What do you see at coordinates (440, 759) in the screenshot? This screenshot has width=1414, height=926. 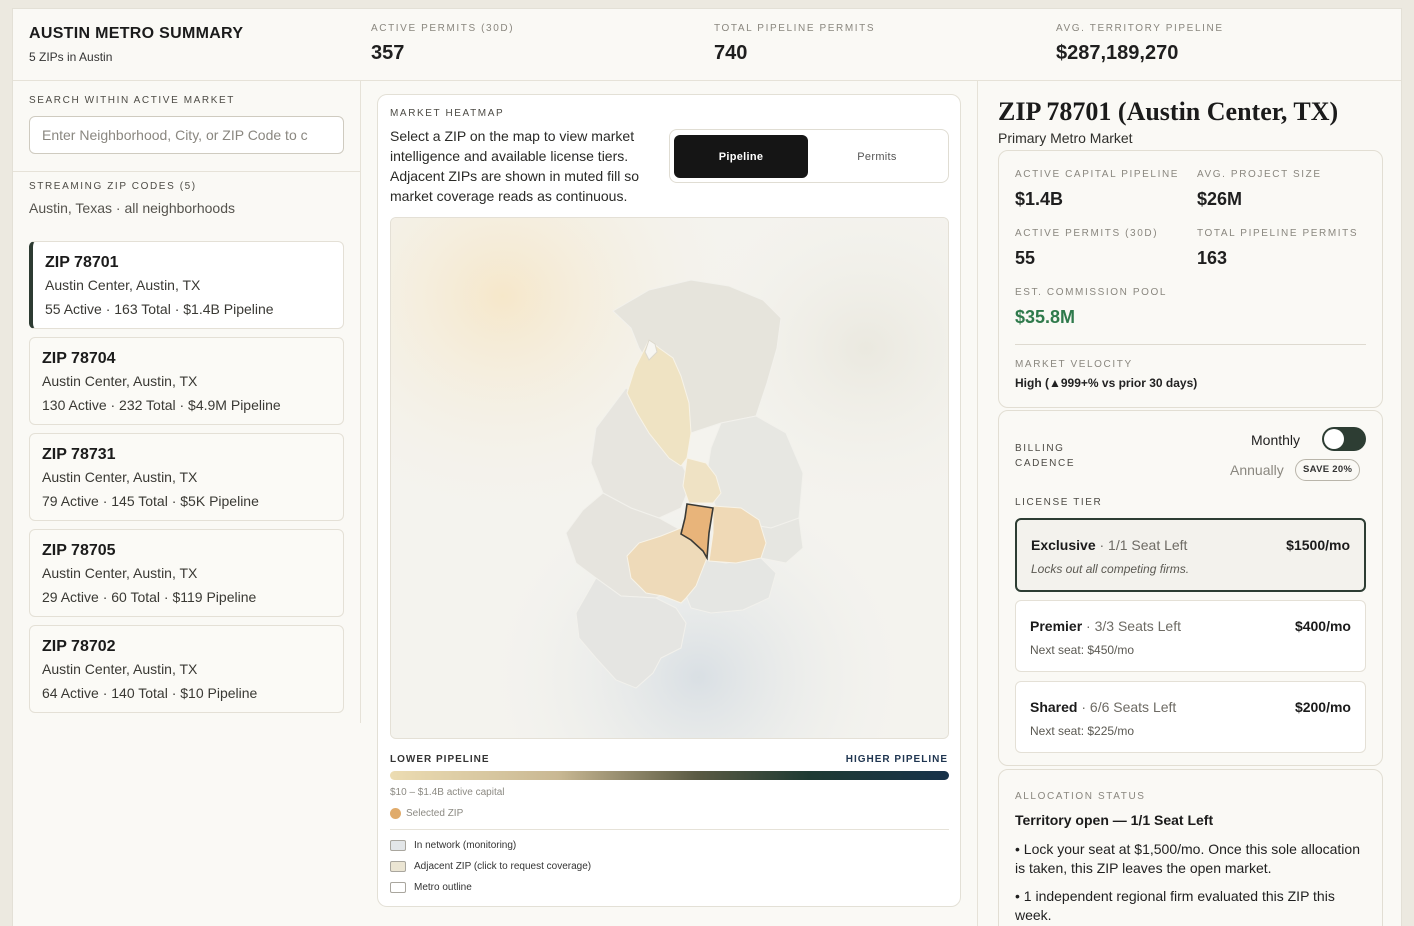 I see `legend-low-label: LOWER PIPELINE` at bounding box center [440, 759].